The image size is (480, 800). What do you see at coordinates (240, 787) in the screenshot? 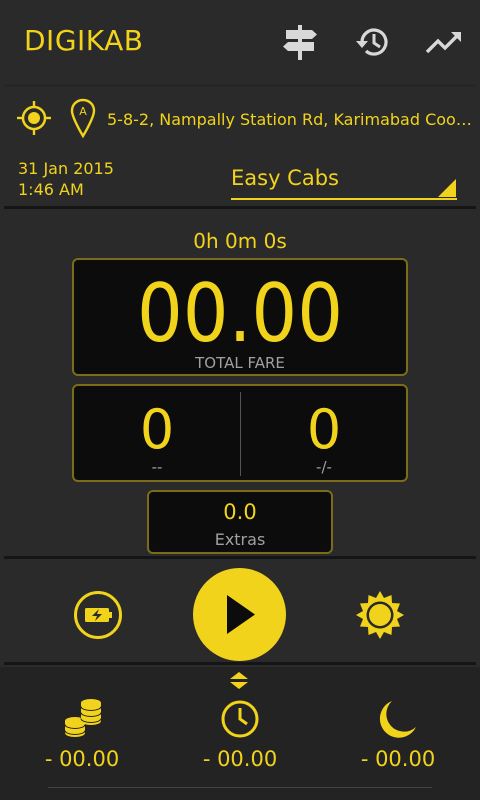
I see `bottom-divider` at bounding box center [240, 787].